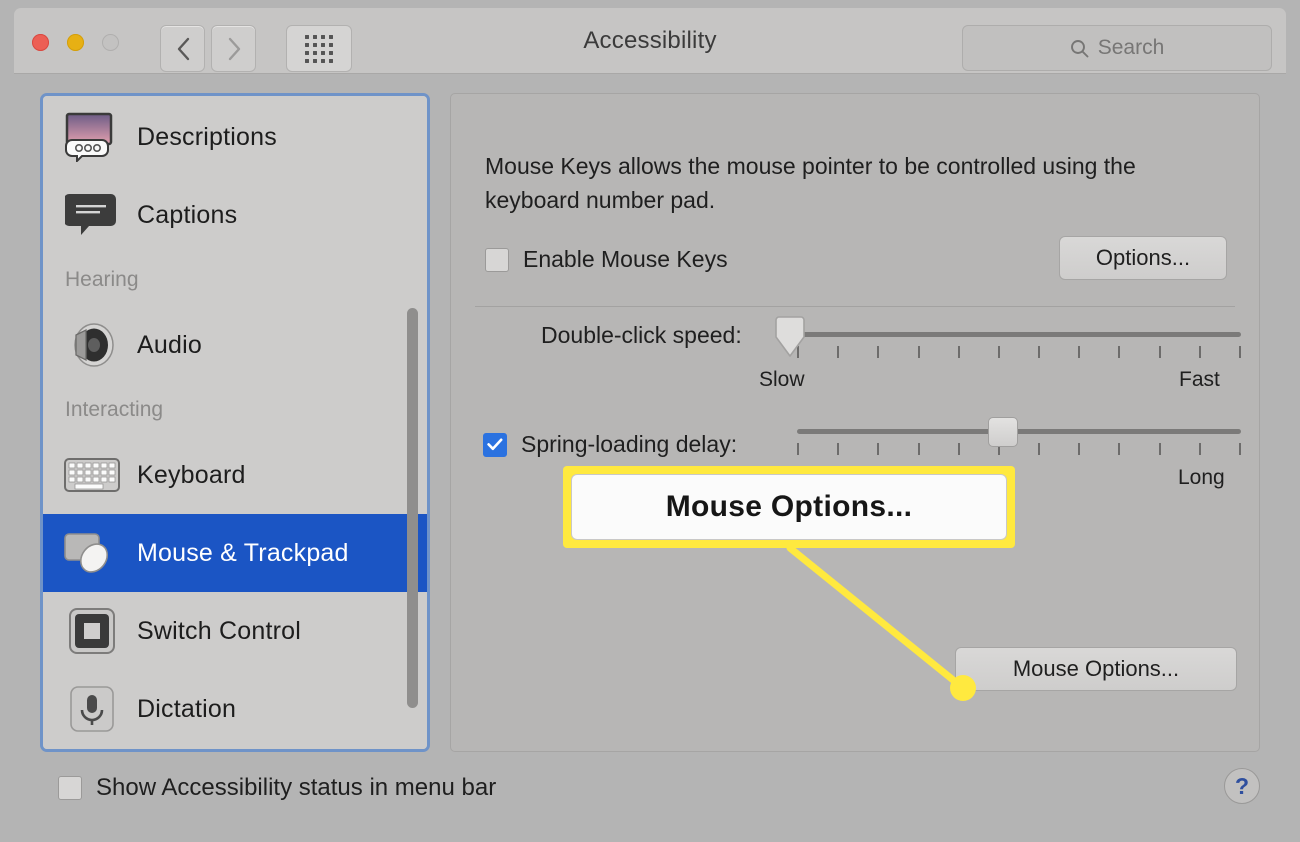  Describe the element at coordinates (1019, 352) in the screenshot. I see `double-click-speed-ticks` at that location.